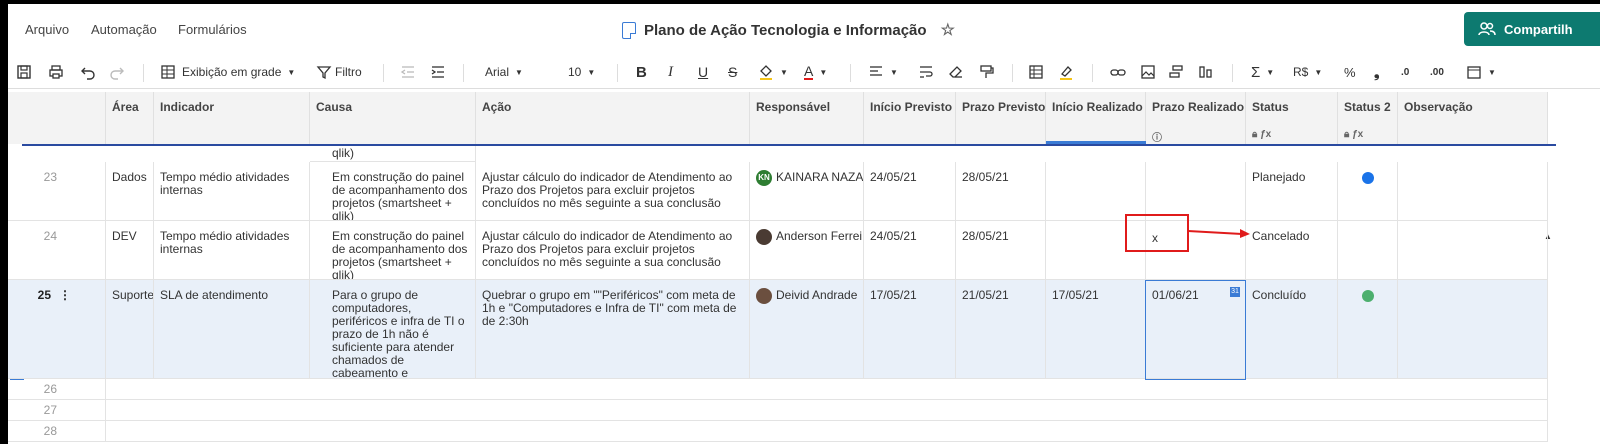  Describe the element at coordinates (56, 72) in the screenshot. I see `print-icon` at that location.